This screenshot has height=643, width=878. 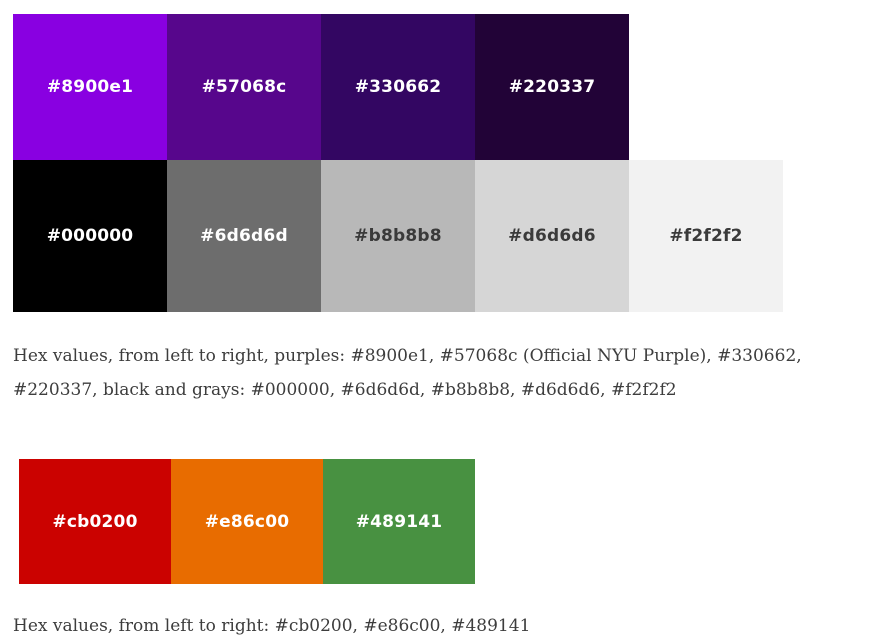 I want to click on color-swatch: #330662, so click(x=398, y=87).